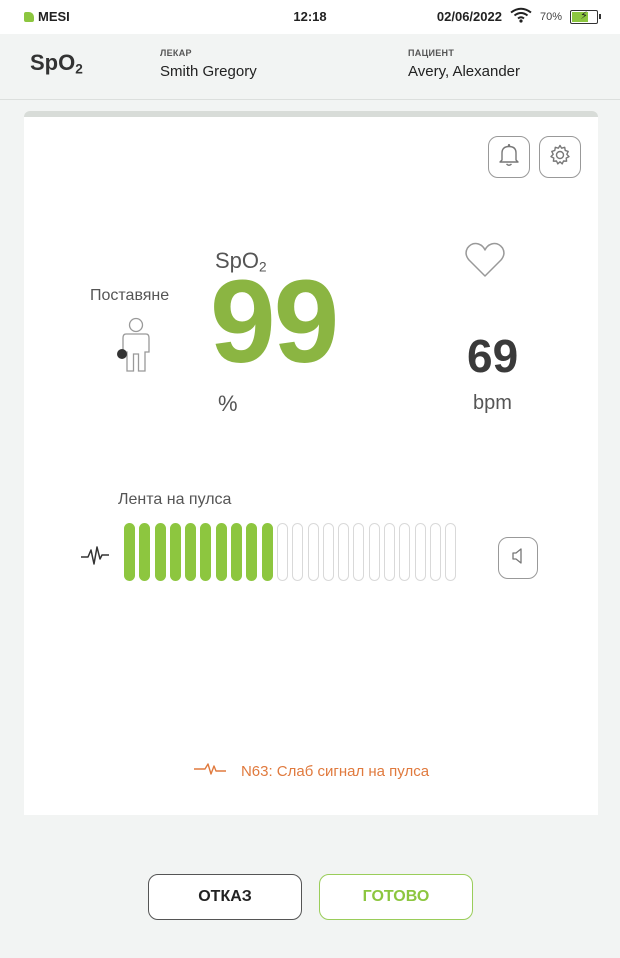  I want to click on speaker-icon, so click(518, 558).